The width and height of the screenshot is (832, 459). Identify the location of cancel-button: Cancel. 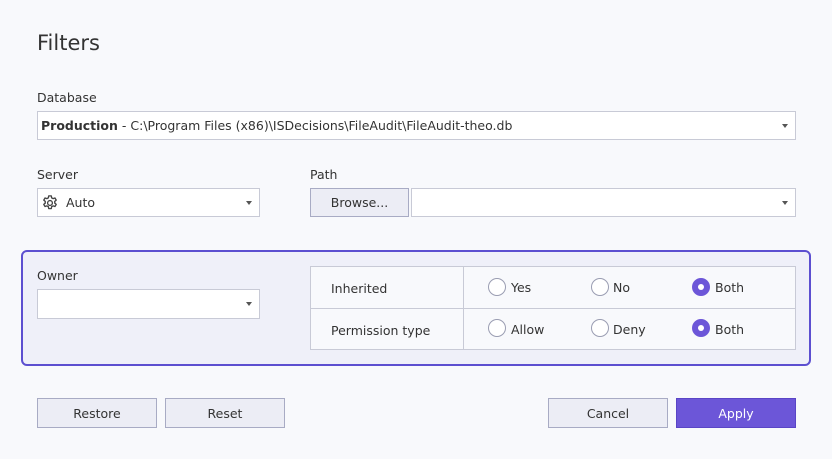
(608, 413).